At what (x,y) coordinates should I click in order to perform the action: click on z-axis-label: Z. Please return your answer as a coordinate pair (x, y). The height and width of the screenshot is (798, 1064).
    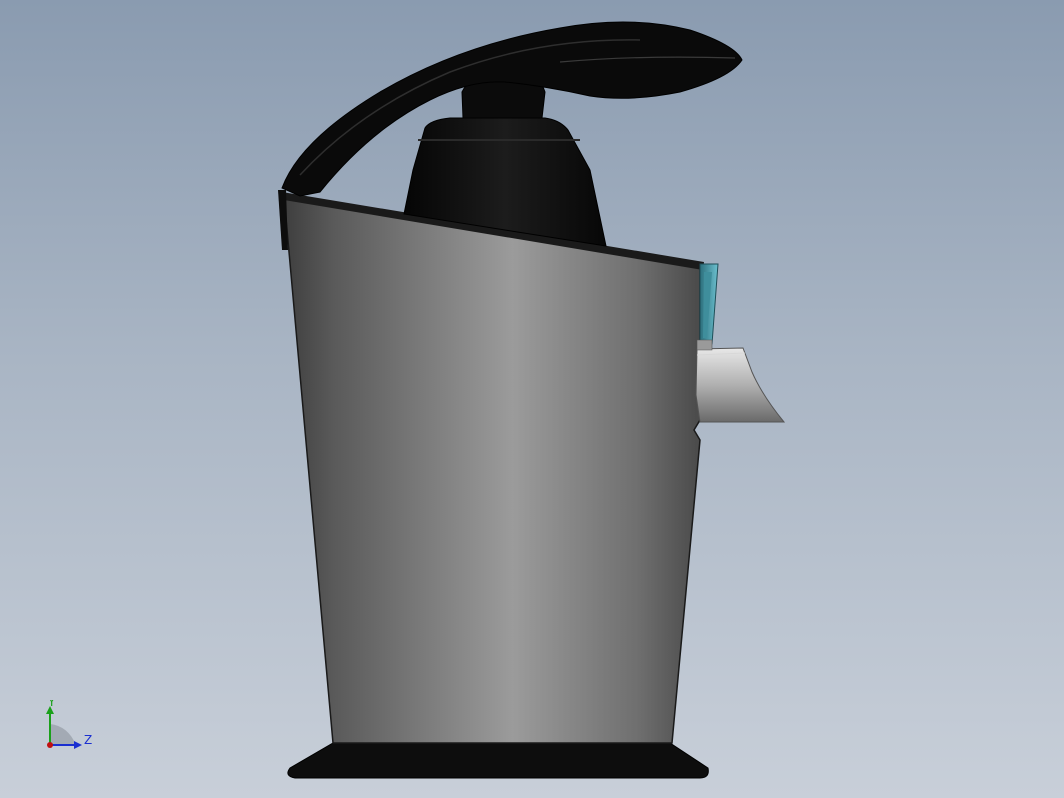
    Looking at the image, I should click on (88, 740).